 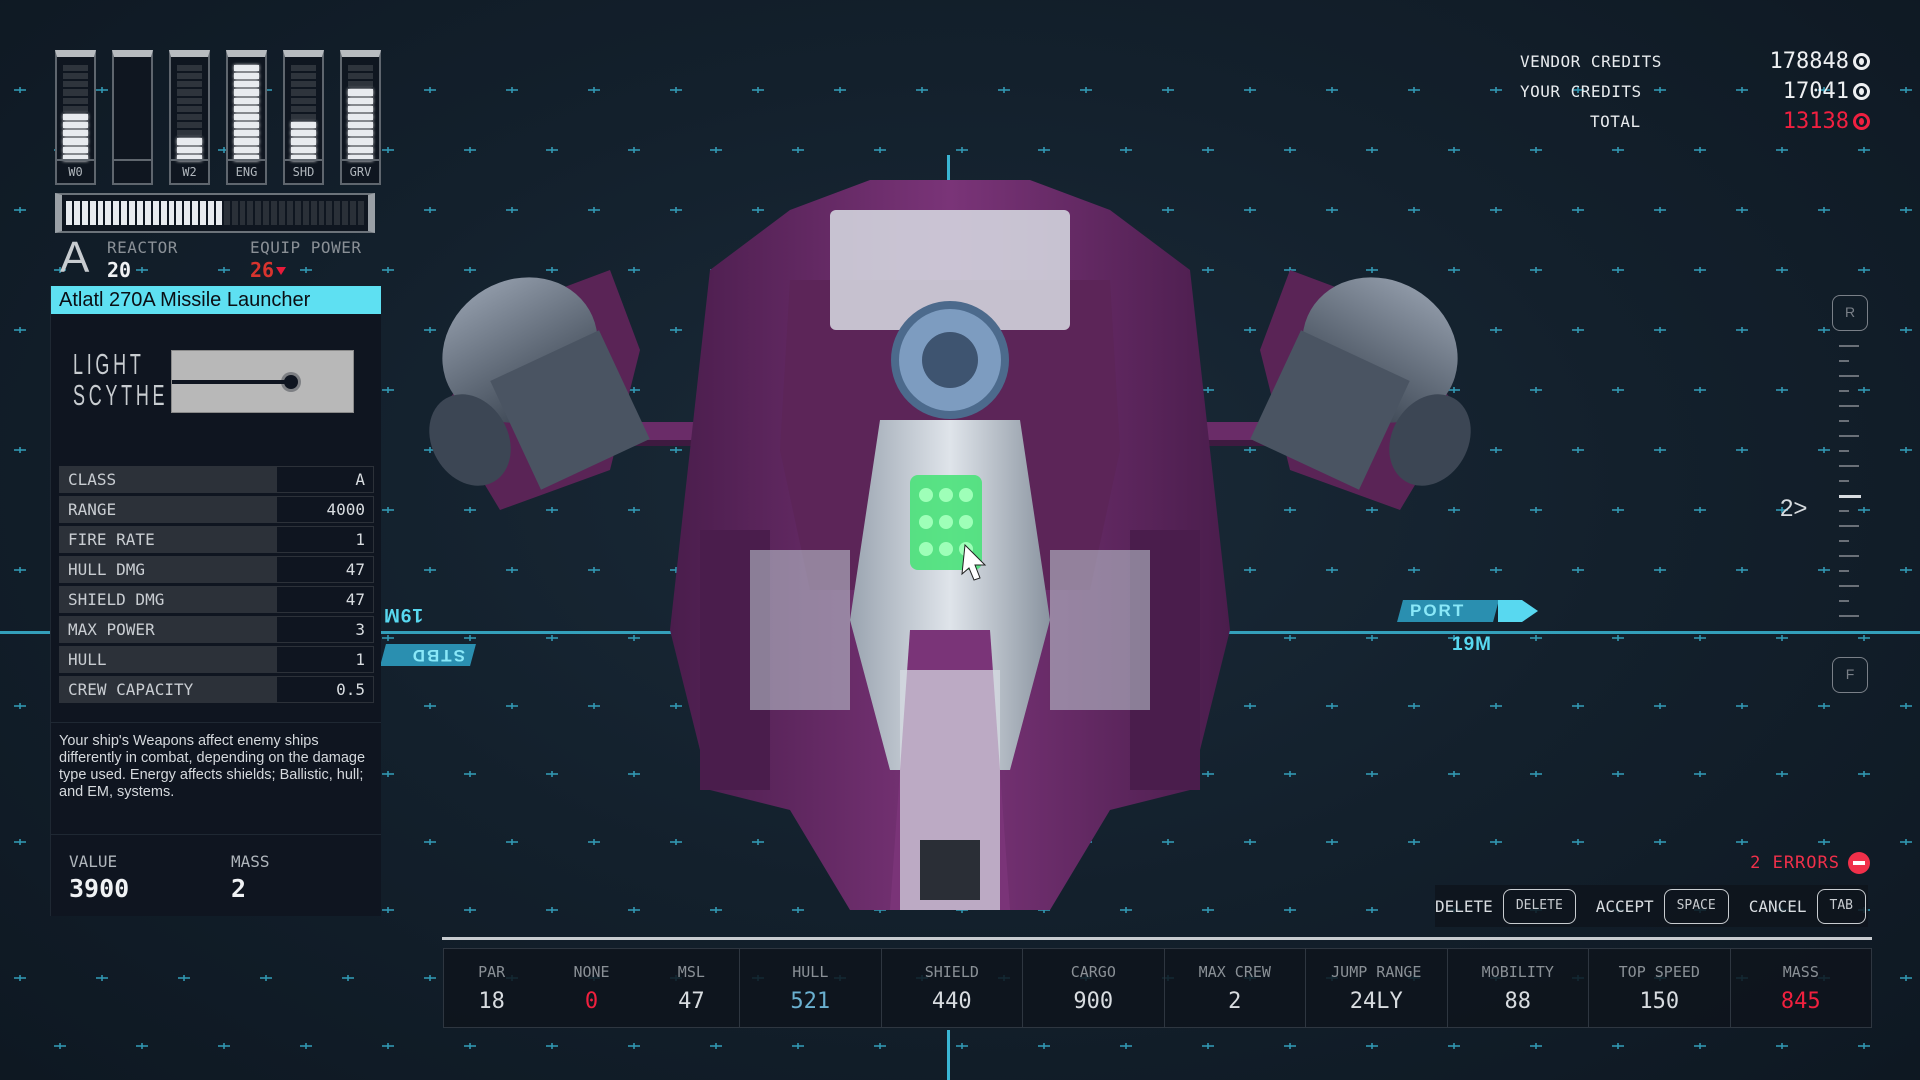 I want to click on stat-label: PAR, so click(x=492, y=971).